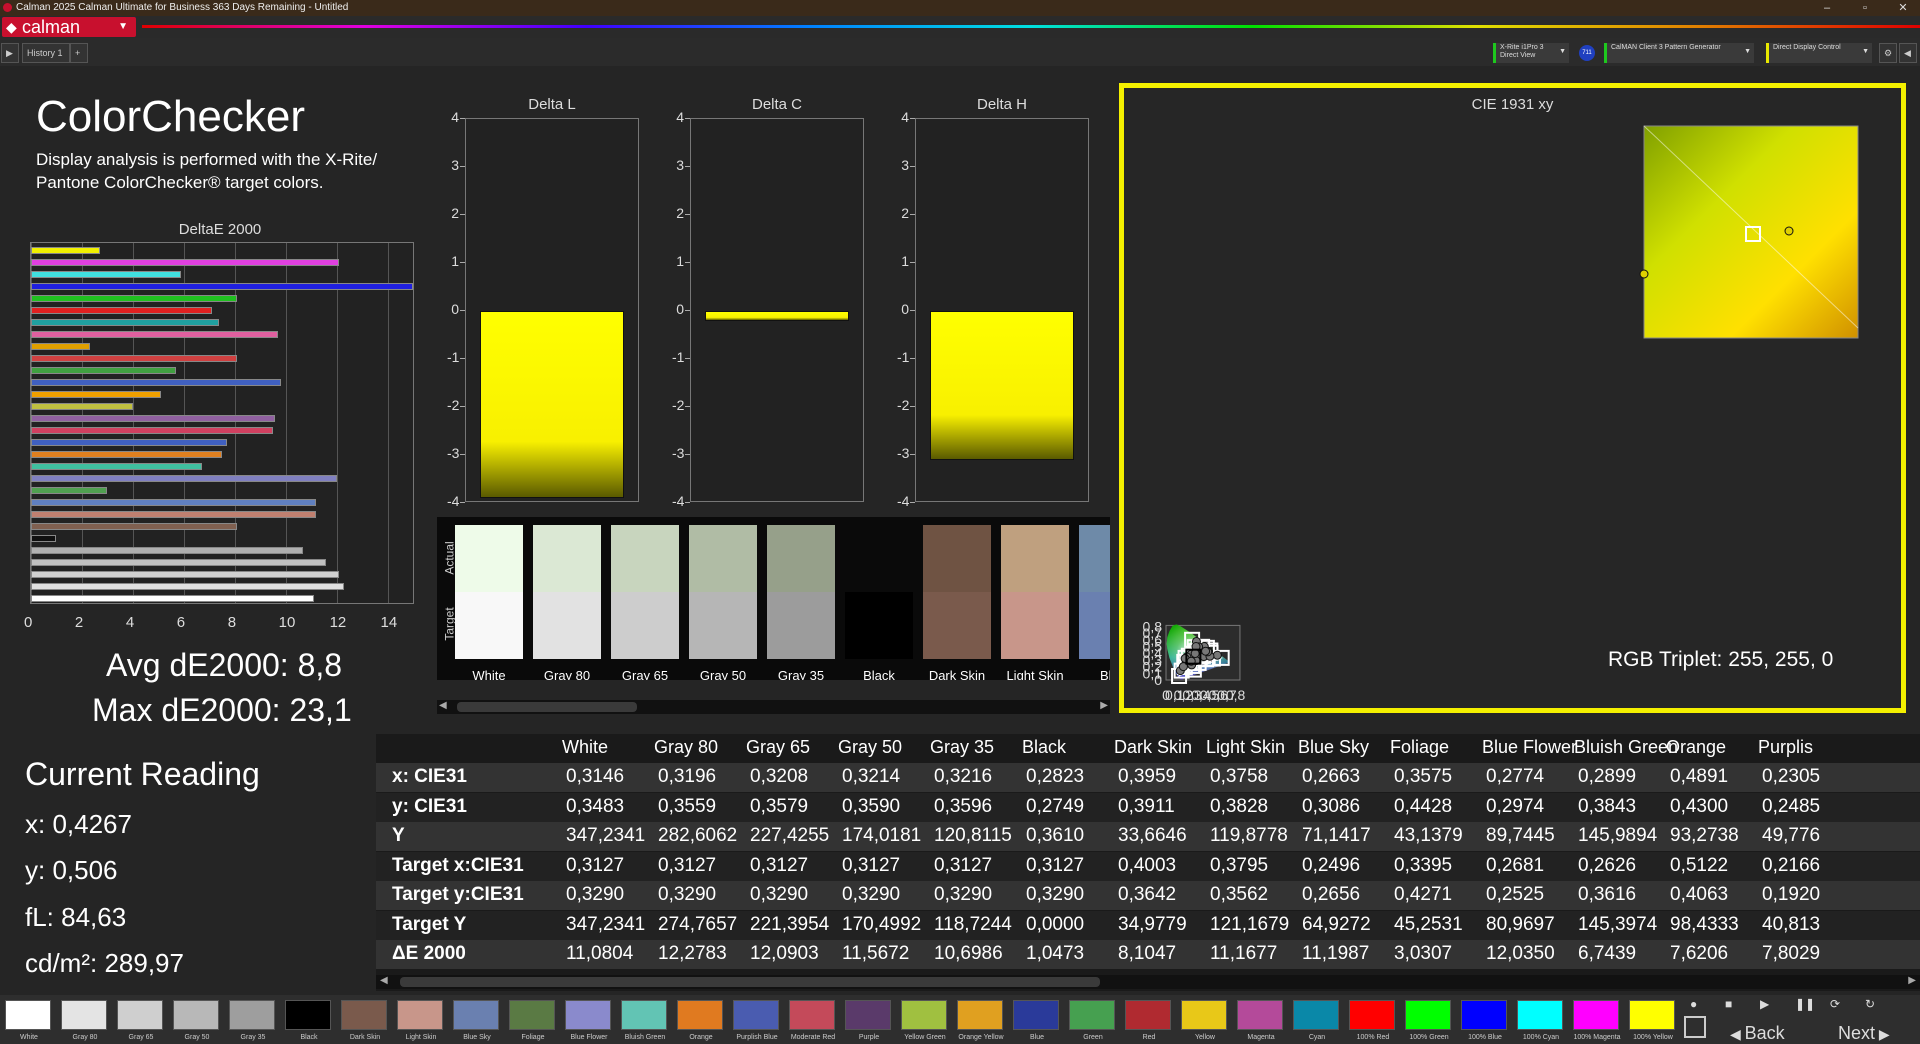 This screenshot has width=1920, height=1044. Describe the element at coordinates (421, 1019) in the screenshot. I see `patch-button: Light Skin` at that location.